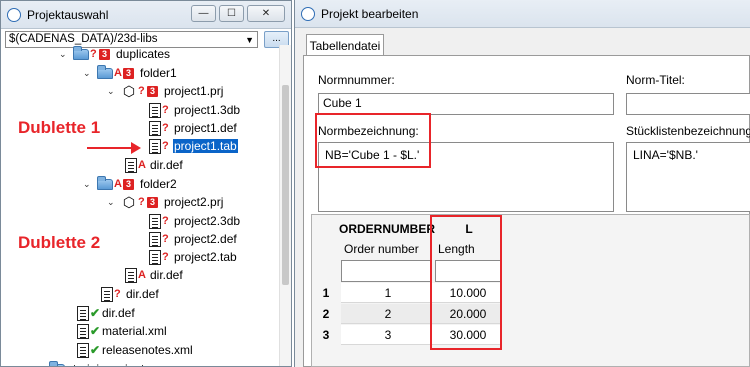 The height and width of the screenshot is (367, 750). What do you see at coordinates (345, 45) in the screenshot?
I see `tab-tabellendatei: Tabellendatei` at bounding box center [345, 45].